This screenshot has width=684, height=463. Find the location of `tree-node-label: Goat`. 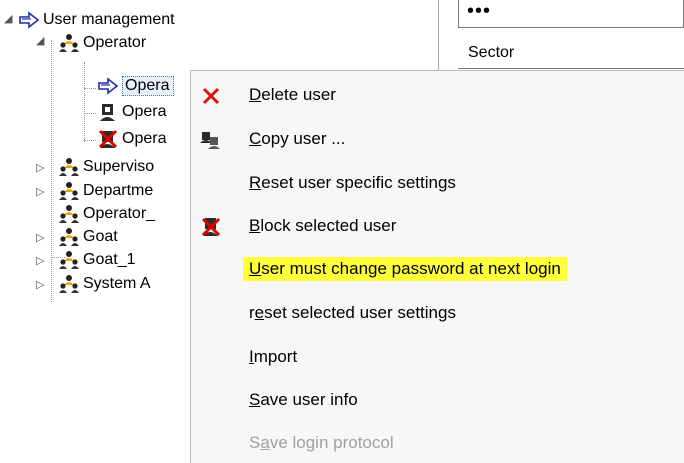

tree-node-label: Goat is located at coordinates (100, 236).